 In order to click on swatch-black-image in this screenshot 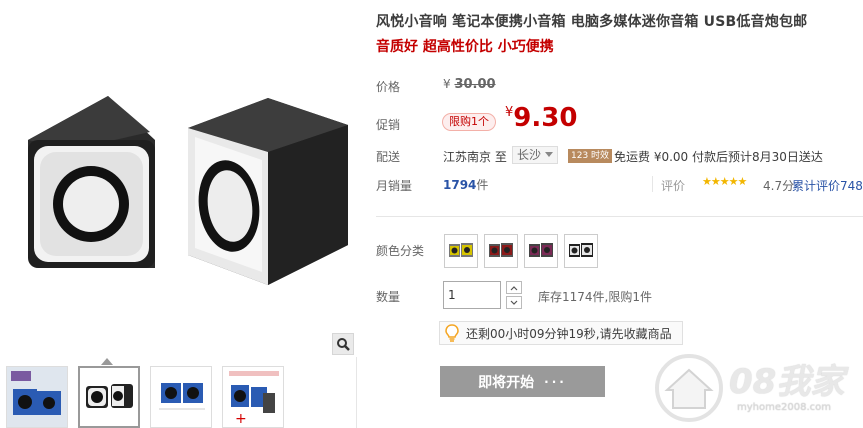, I will do `click(581, 250)`.